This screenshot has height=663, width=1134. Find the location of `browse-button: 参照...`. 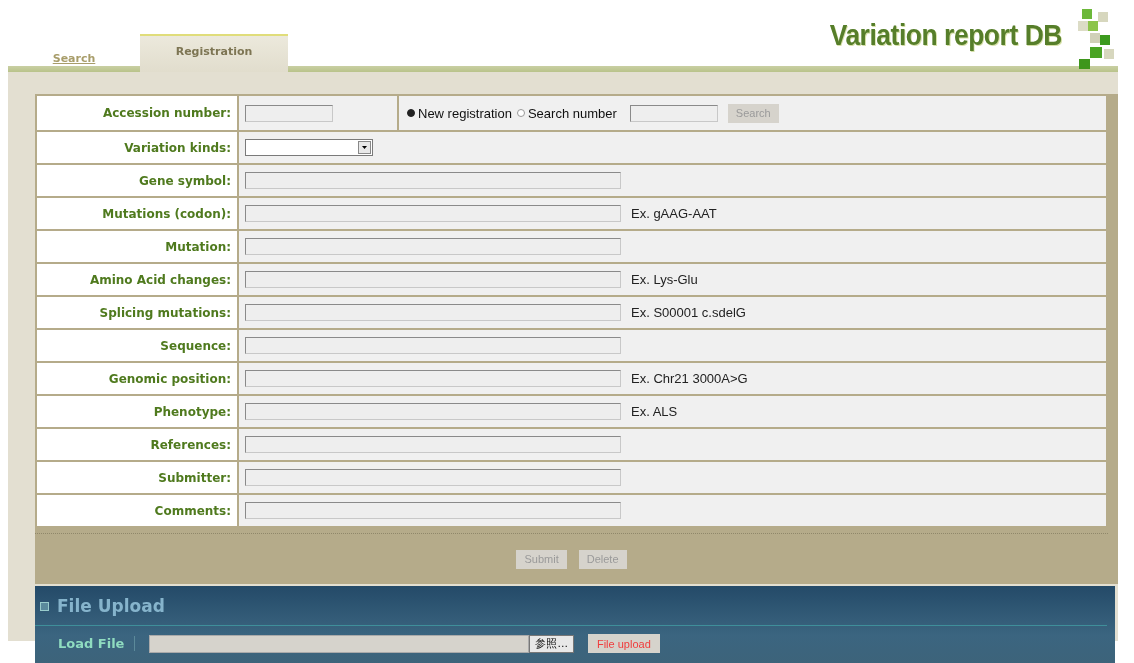

browse-button: 参照... is located at coordinates (551, 643).